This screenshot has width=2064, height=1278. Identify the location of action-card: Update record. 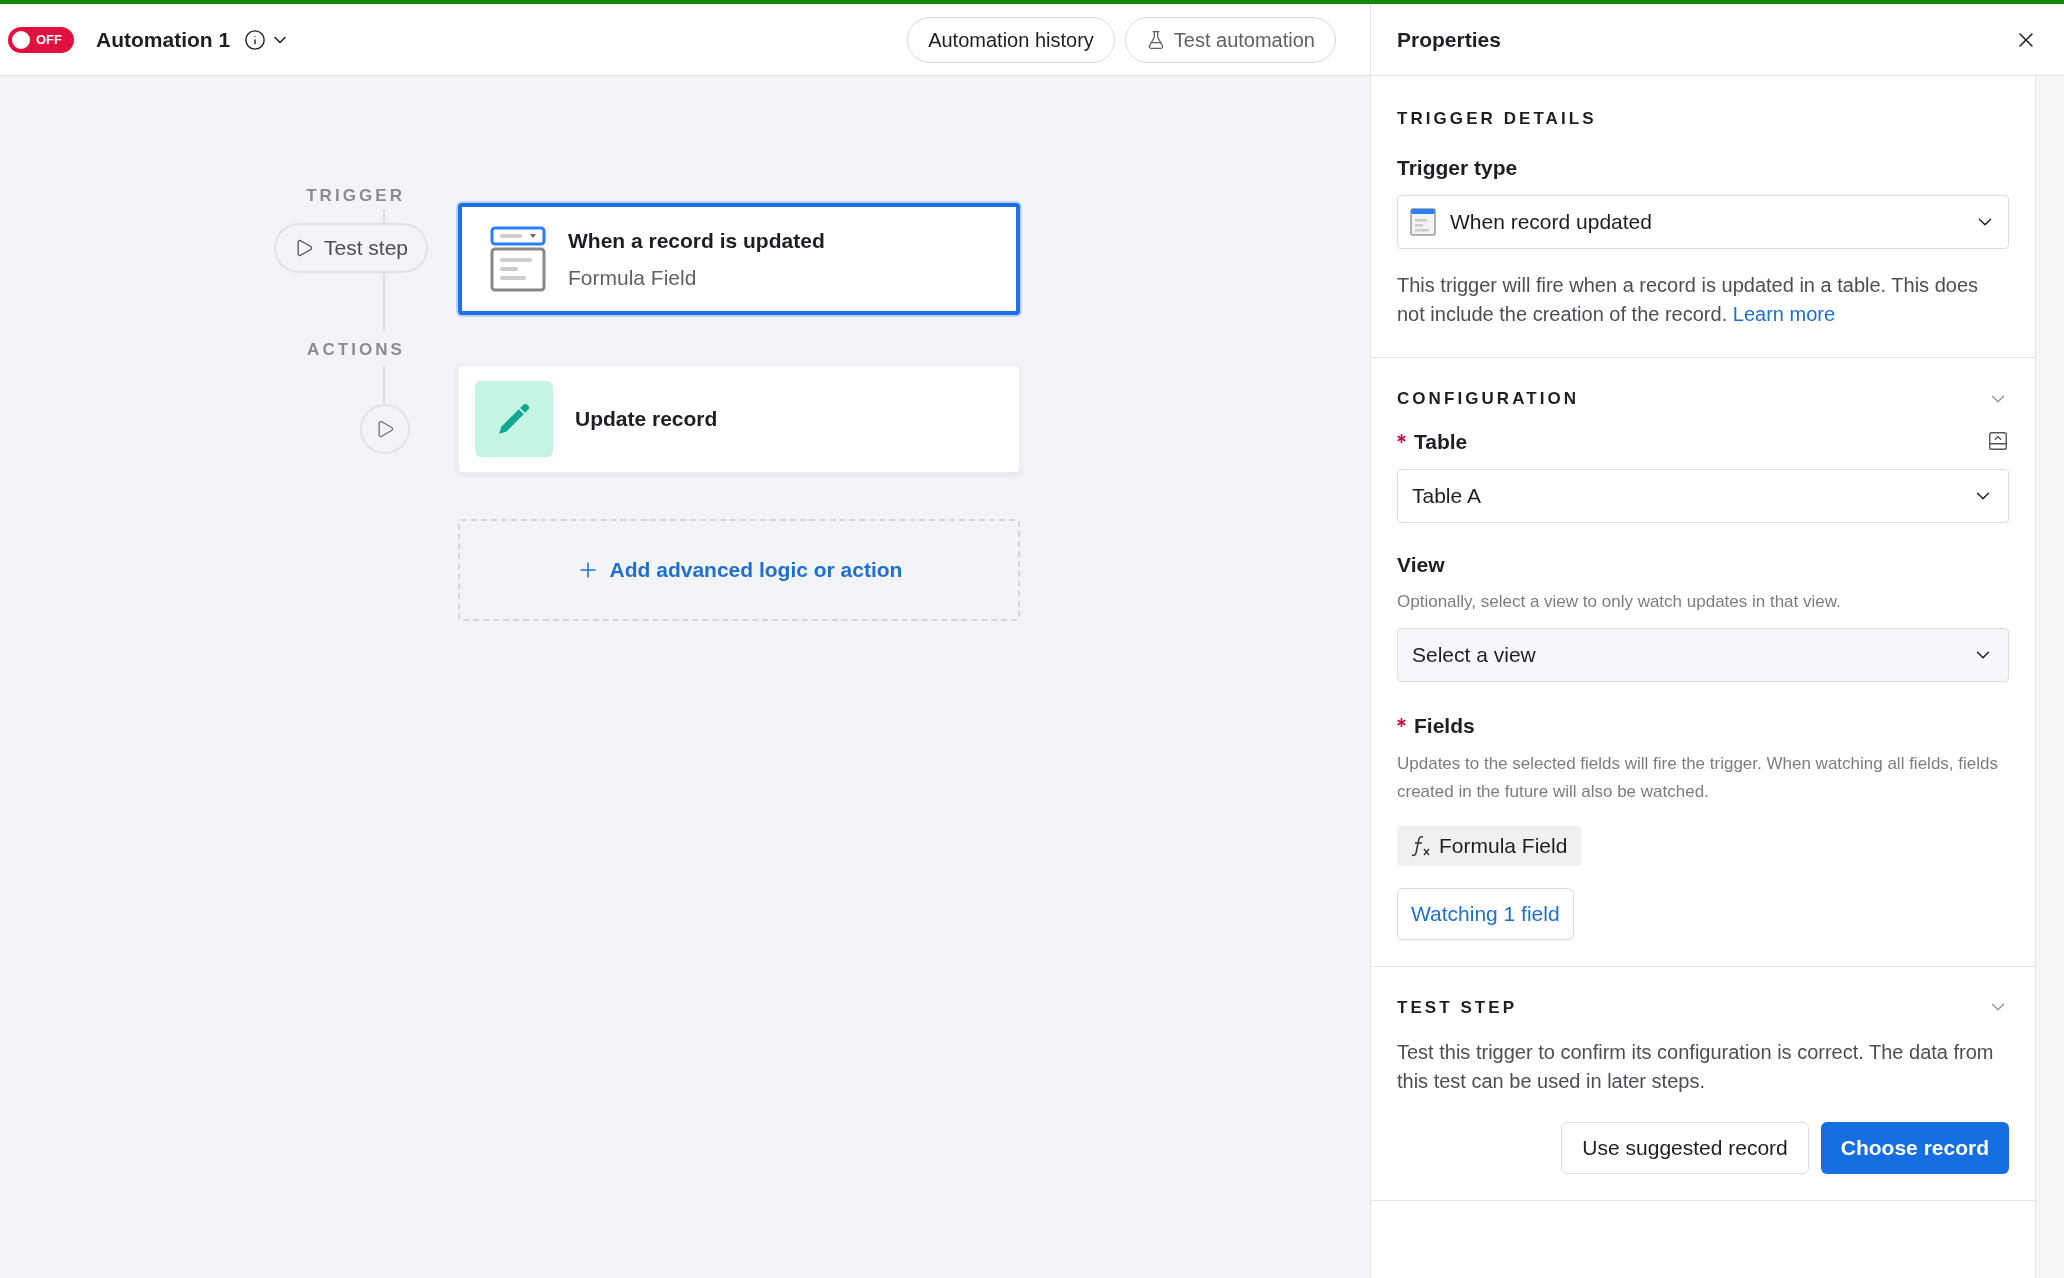
(739, 419).